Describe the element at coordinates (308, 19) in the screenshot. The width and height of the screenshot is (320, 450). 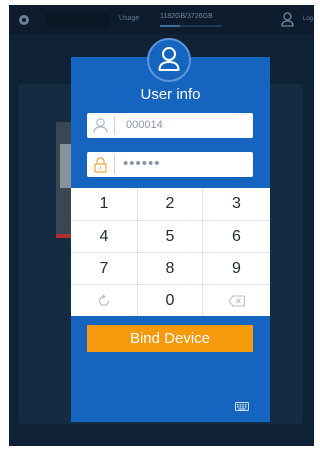
I see `login-link: Log` at that location.